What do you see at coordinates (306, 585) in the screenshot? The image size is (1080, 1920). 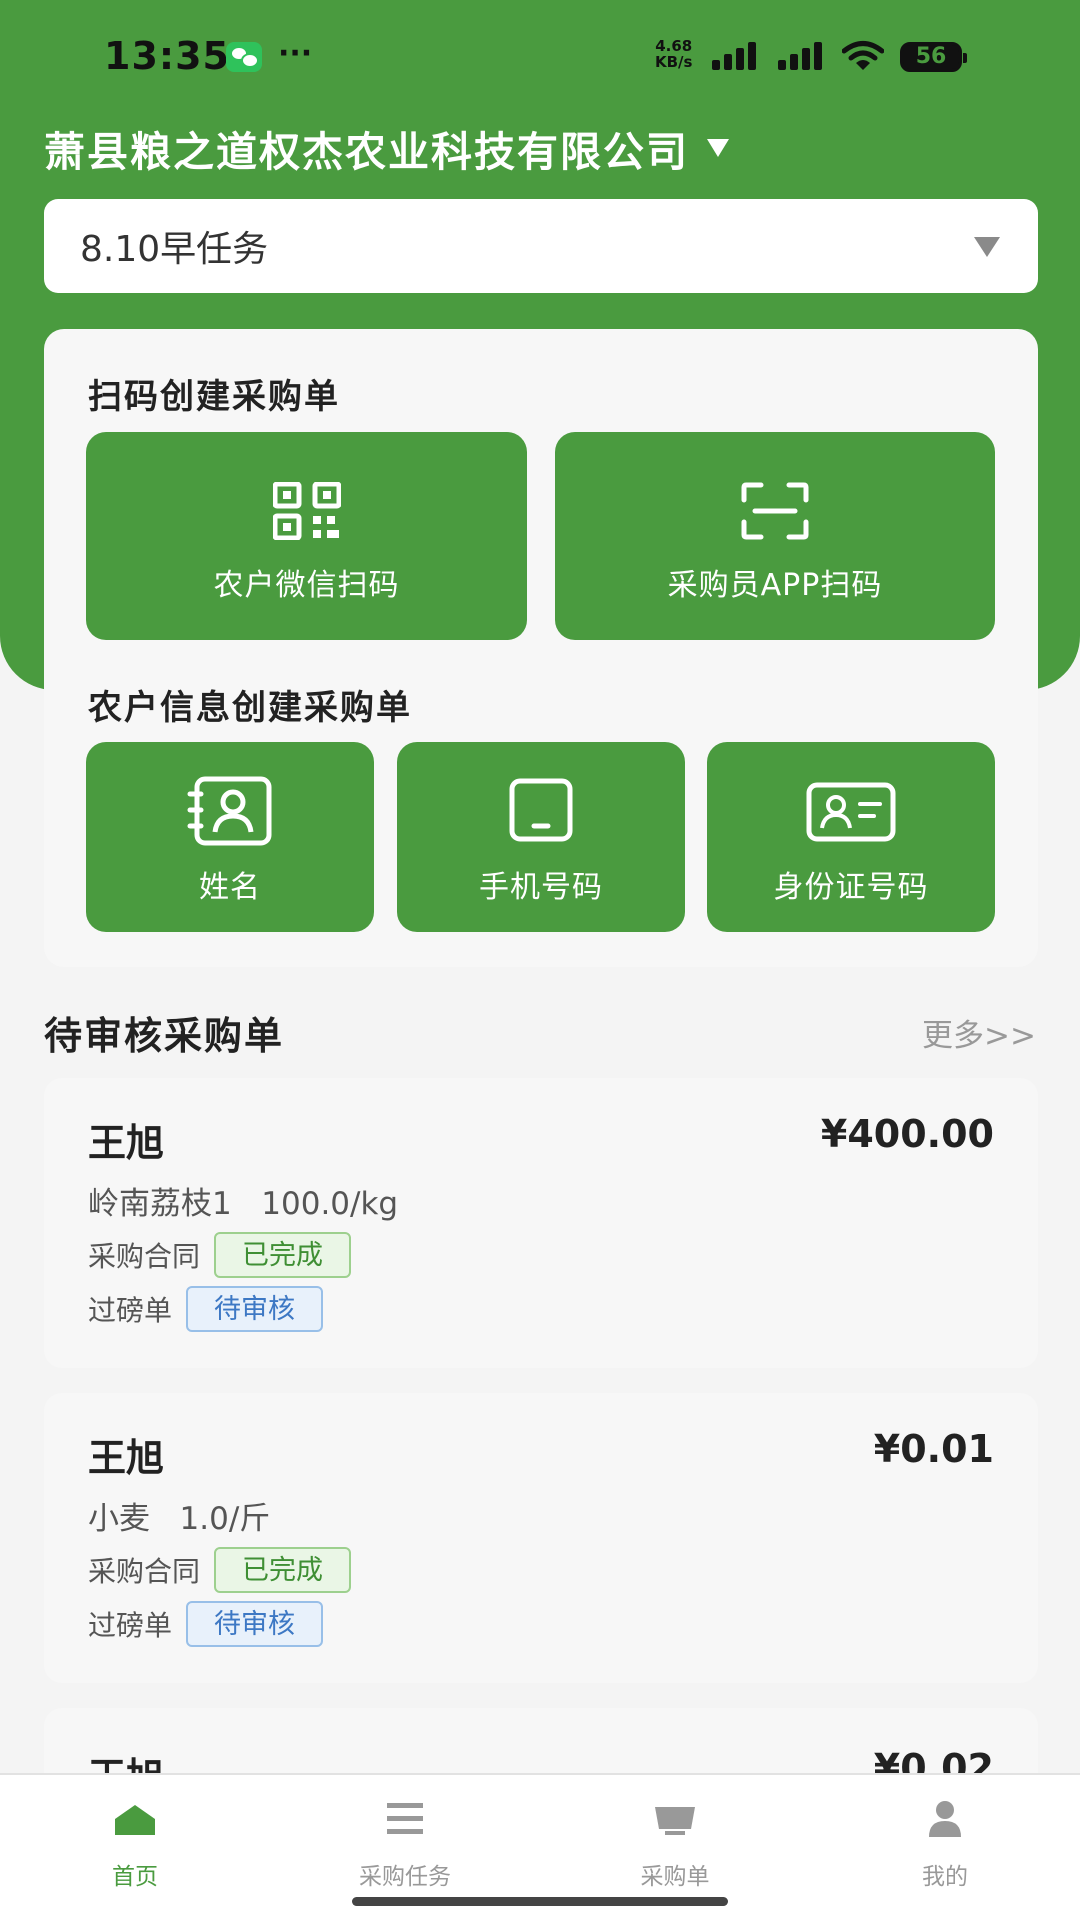 I see `farmer-wechat-scan-label: 农户微信扫码` at bounding box center [306, 585].